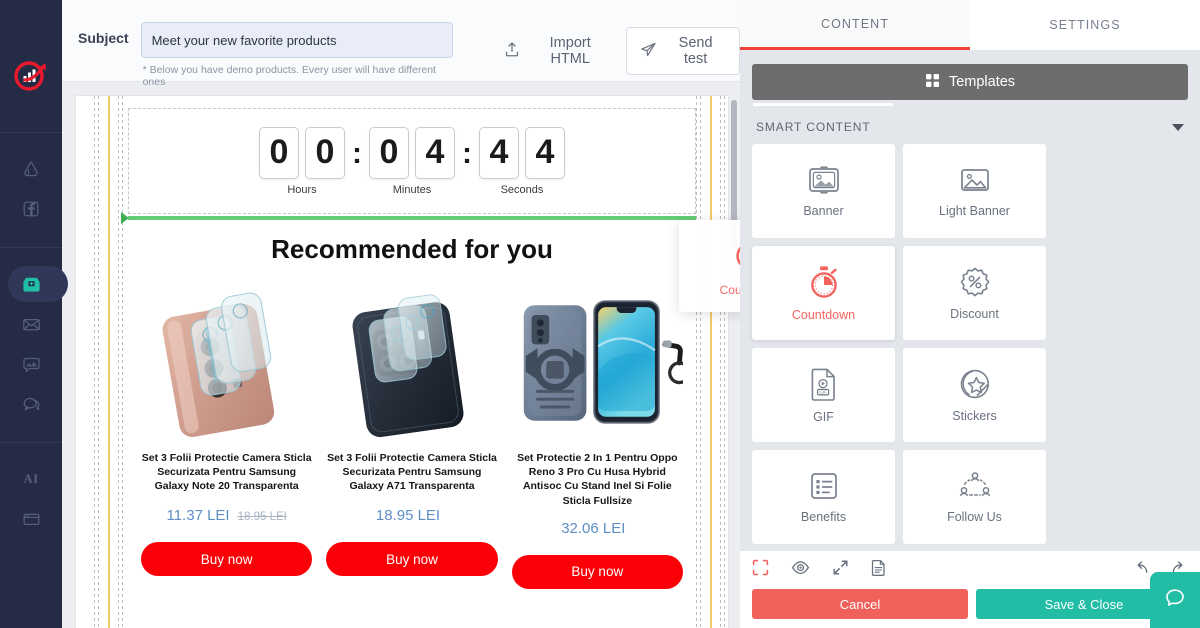 Image resolution: width=1200 pixels, height=628 pixels. Describe the element at coordinates (975, 384) in the screenshot. I see `sticker-star-icon` at that location.